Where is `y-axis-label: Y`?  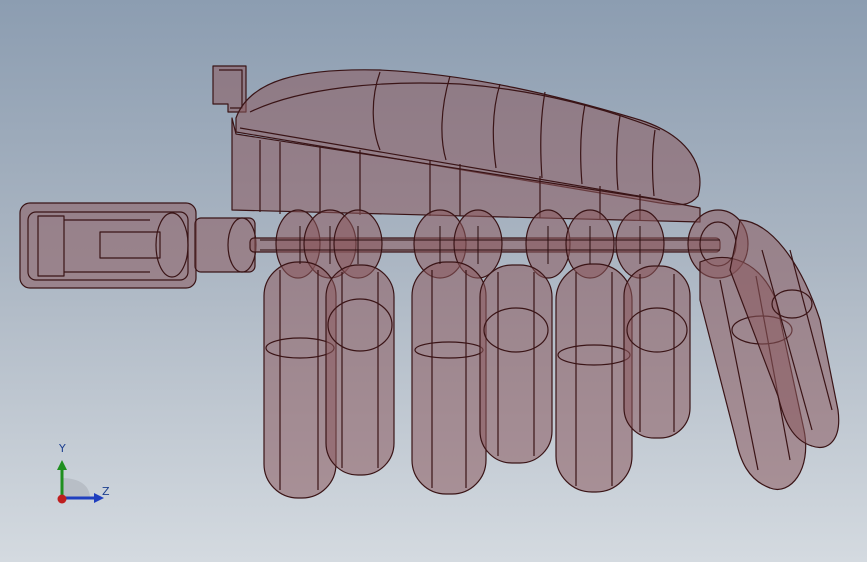
y-axis-label: Y is located at coordinates (62, 448).